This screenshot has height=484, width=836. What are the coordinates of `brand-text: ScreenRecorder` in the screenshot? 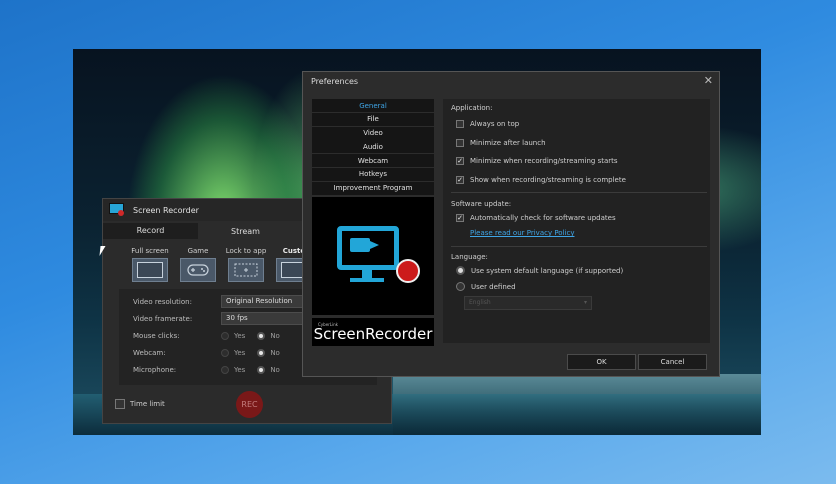 It's located at (373, 333).